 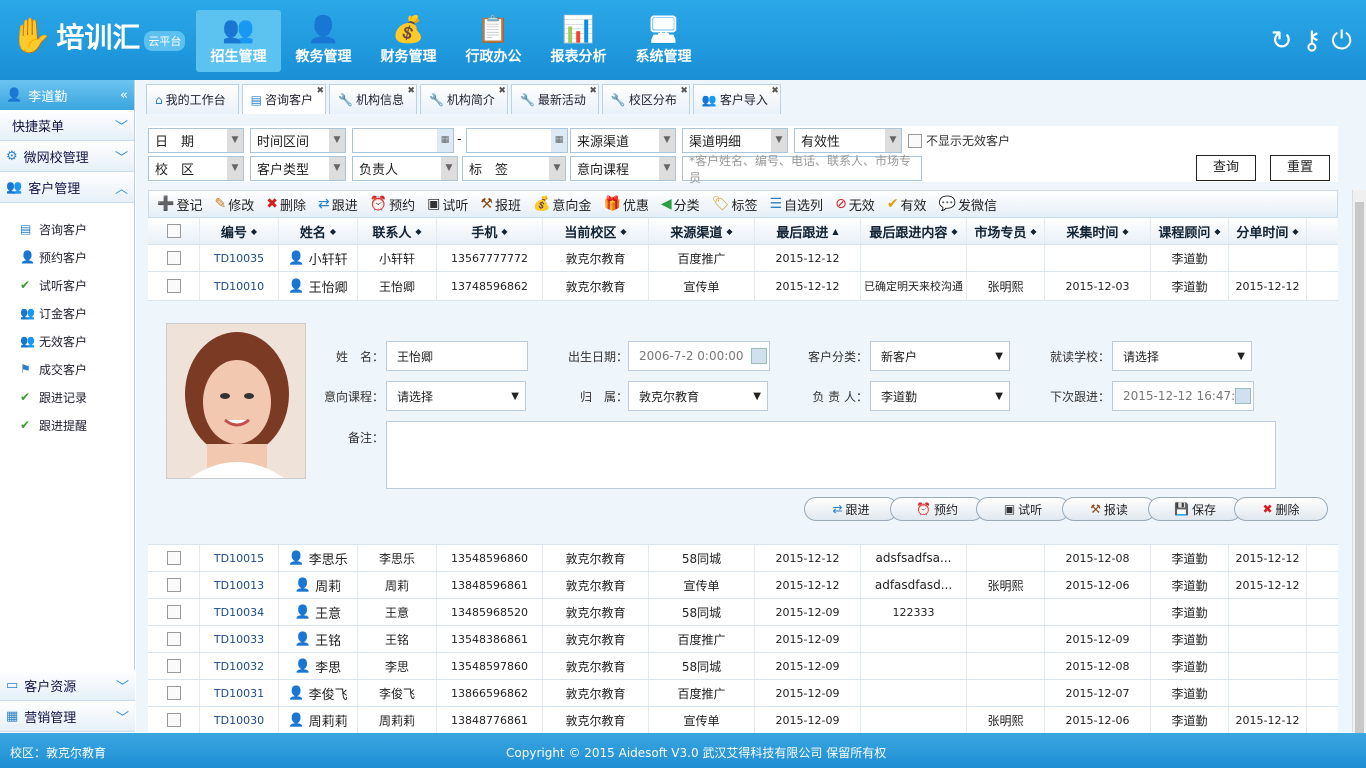 What do you see at coordinates (623, 140) in the screenshot?
I see `source-select: 来源渠道 ▼` at bounding box center [623, 140].